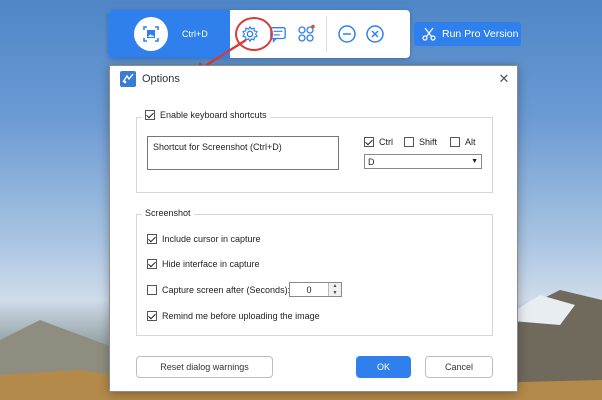 This screenshot has height=400, width=602. Describe the element at coordinates (152, 316) in the screenshot. I see `remind-checkbox` at that location.